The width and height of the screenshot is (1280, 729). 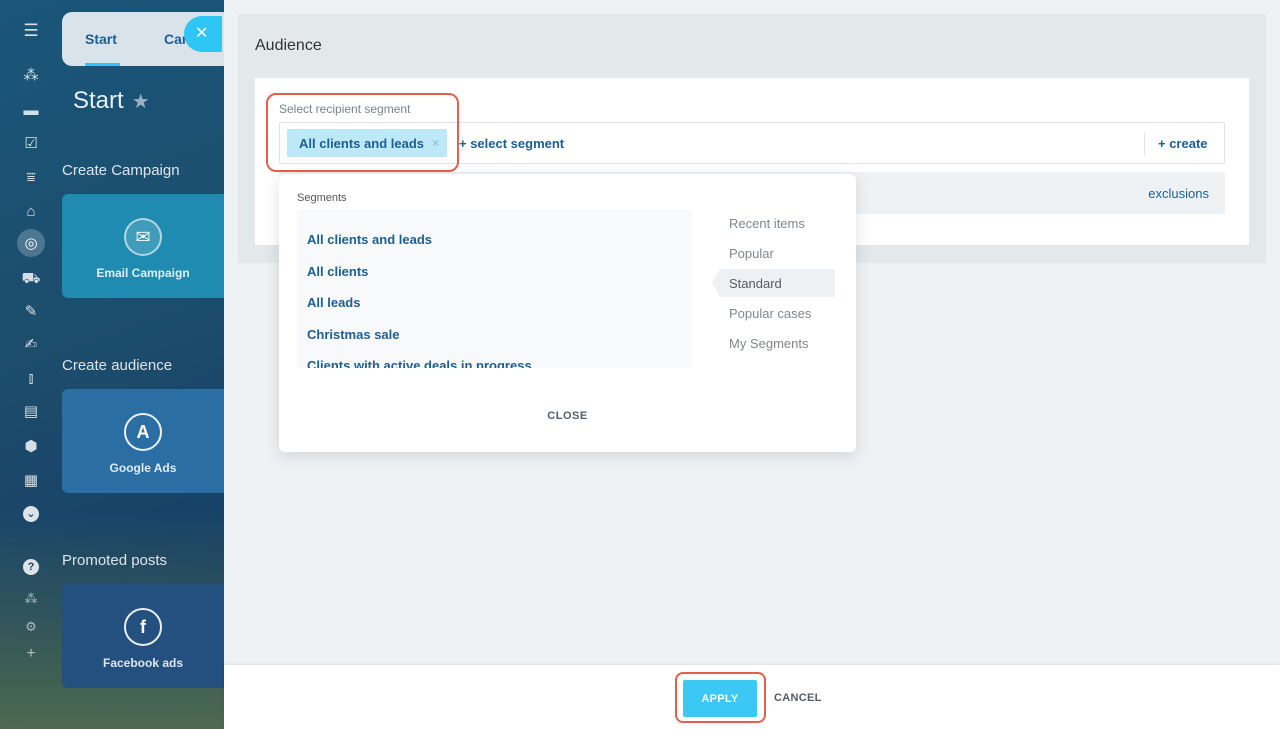 What do you see at coordinates (31, 30) in the screenshot?
I see `menu-icon: ☰` at bounding box center [31, 30].